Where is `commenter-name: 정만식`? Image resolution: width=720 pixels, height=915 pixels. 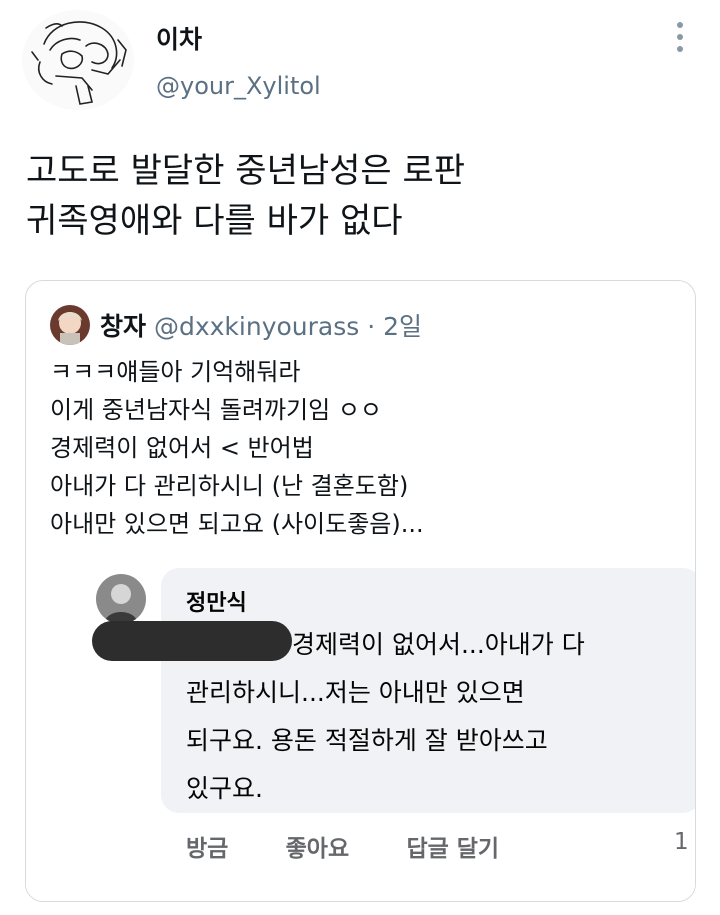 commenter-name: 정만식 is located at coordinates (216, 603).